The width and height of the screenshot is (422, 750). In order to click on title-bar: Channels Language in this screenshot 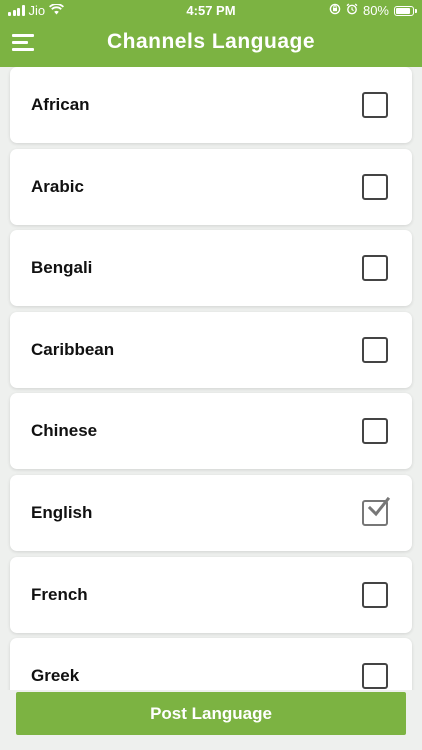, I will do `click(211, 44)`.